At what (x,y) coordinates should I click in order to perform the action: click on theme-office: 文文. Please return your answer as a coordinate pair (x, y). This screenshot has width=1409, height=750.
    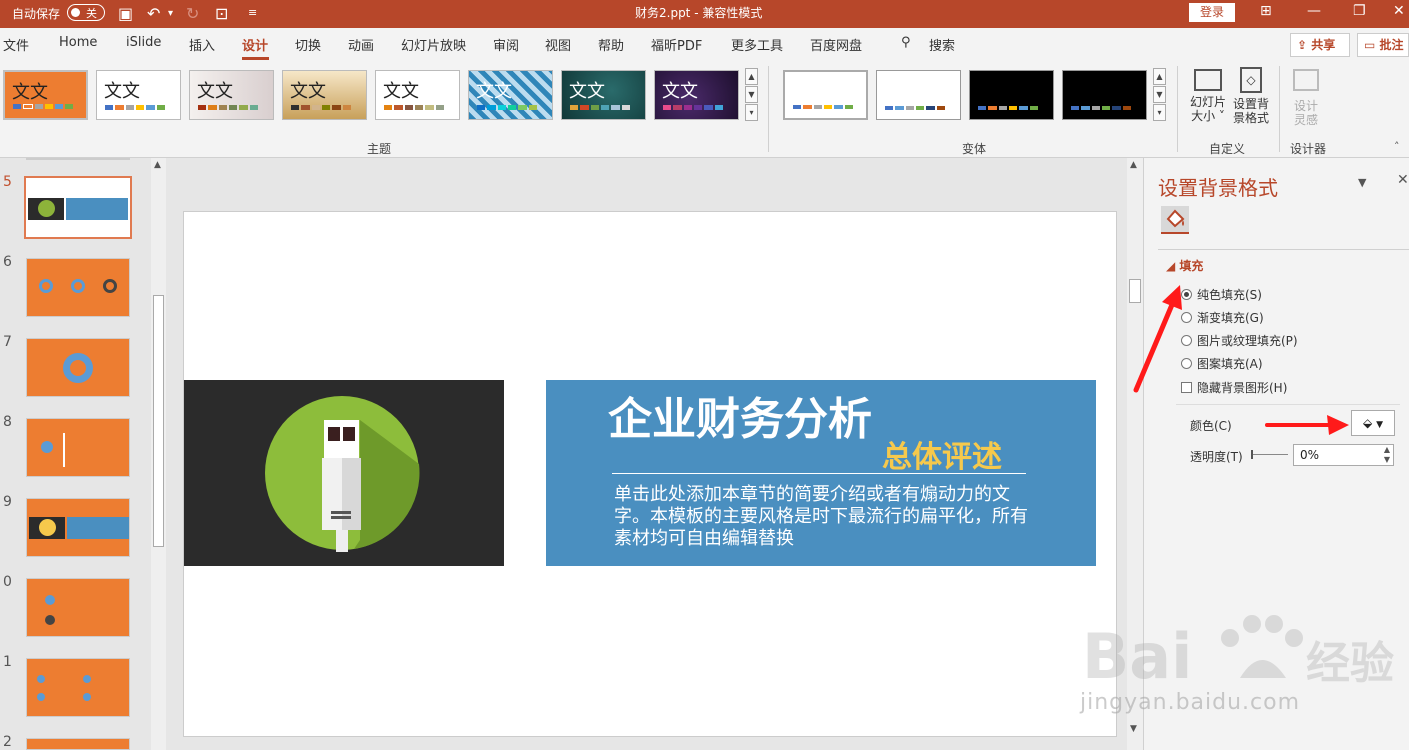
    Looking at the image, I should click on (45, 95).